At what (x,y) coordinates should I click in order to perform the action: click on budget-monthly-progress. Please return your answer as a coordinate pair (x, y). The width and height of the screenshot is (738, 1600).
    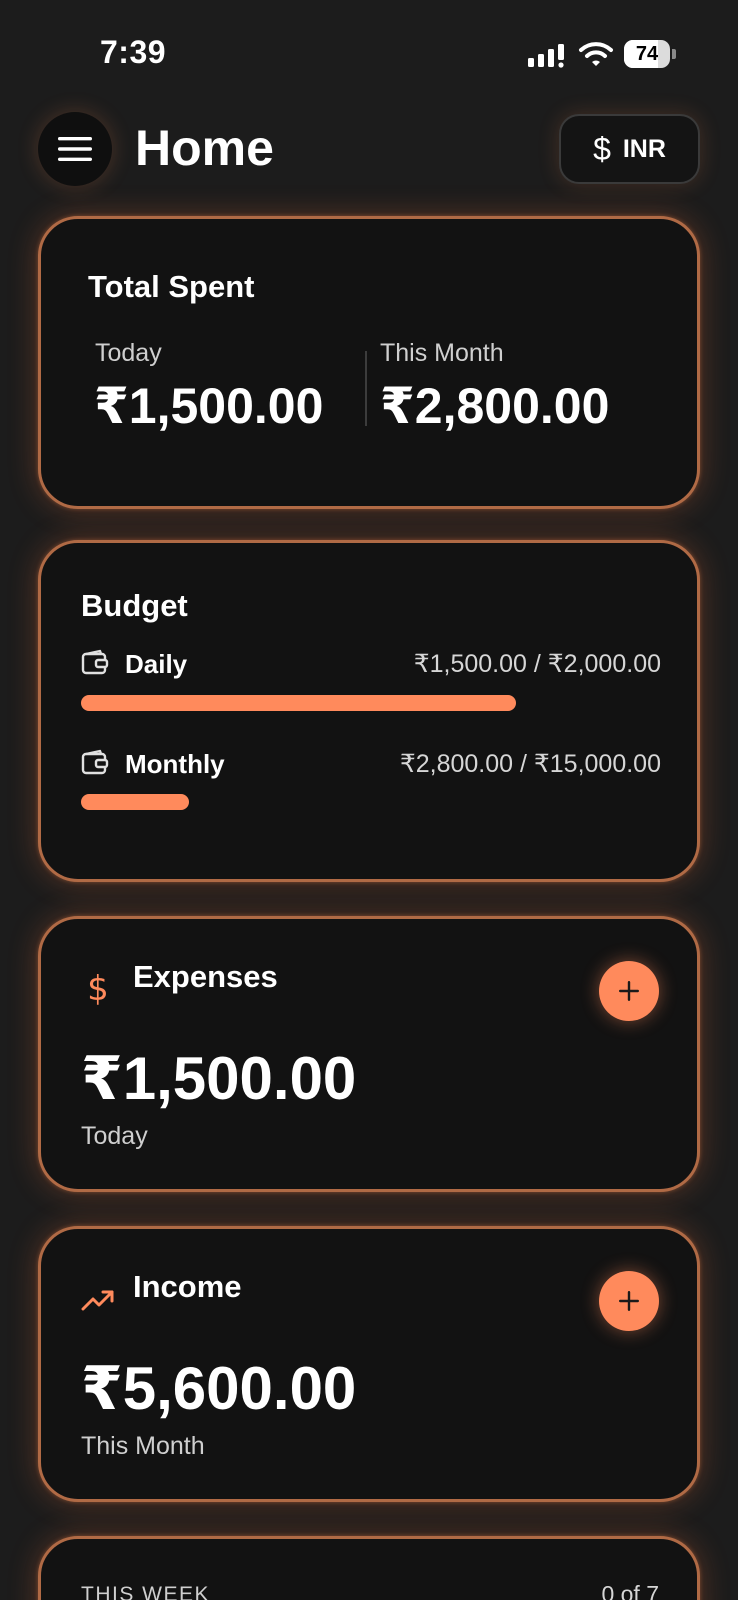
    Looking at the image, I should click on (371, 802).